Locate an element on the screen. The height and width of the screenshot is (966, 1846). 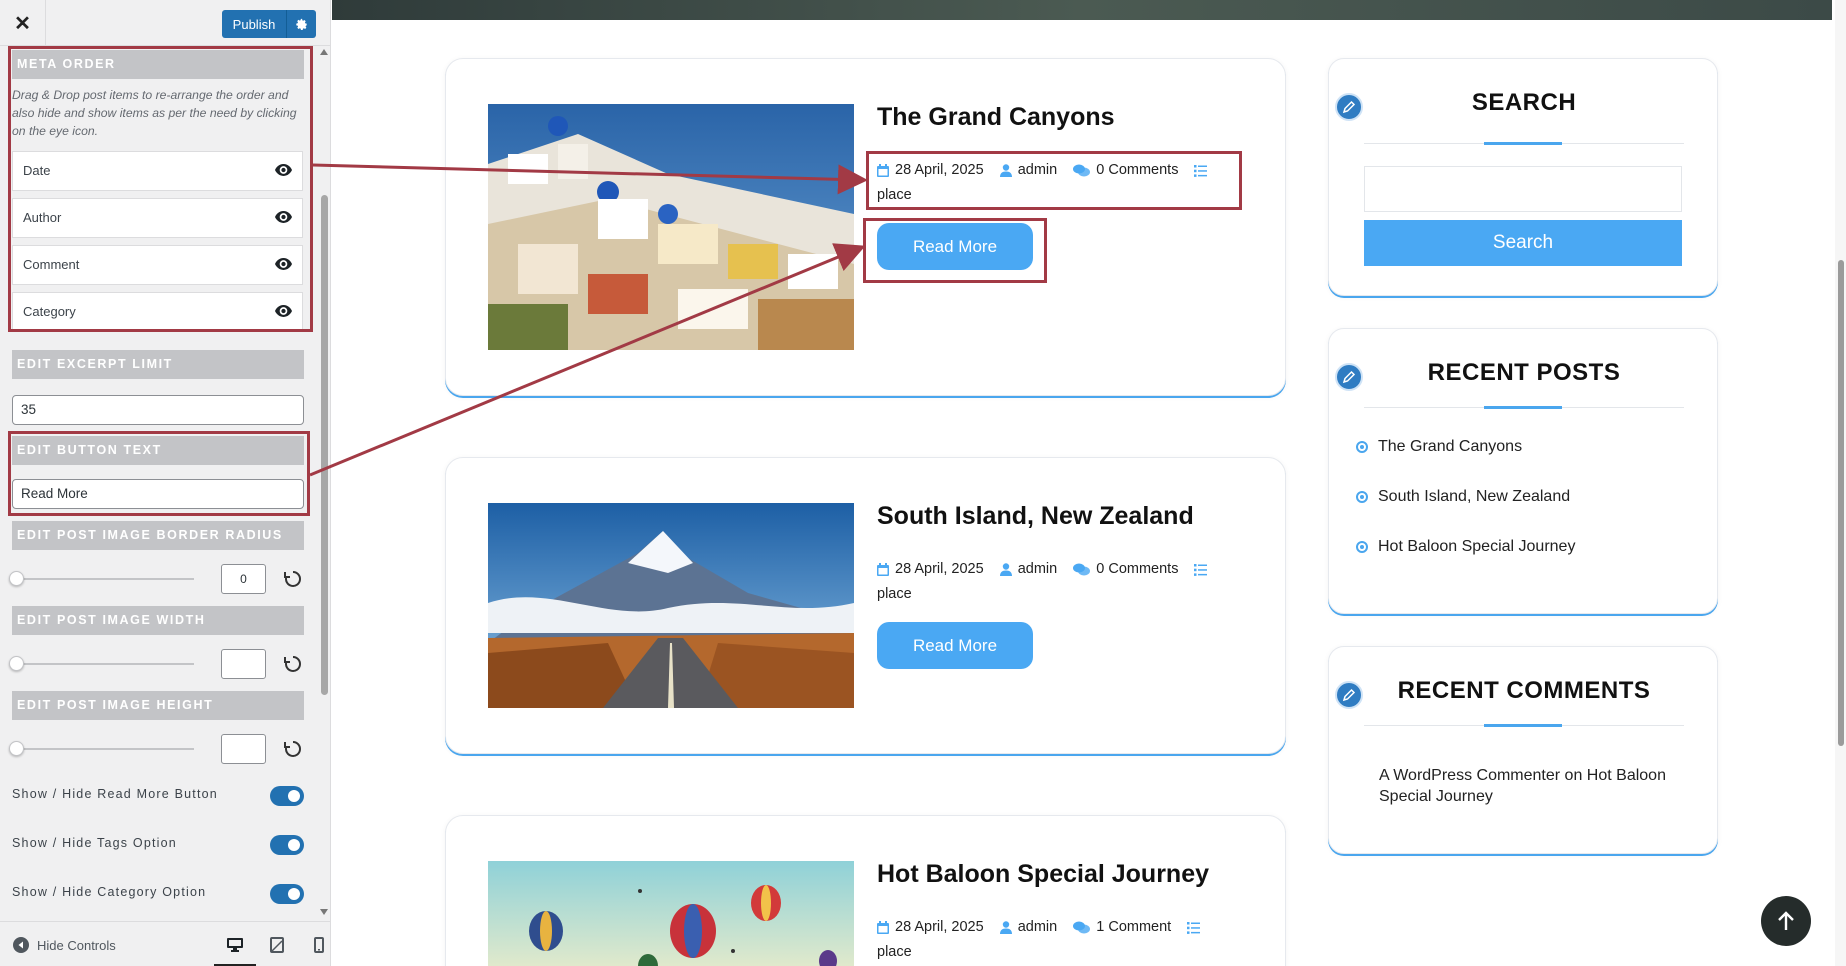
customizer-footer: Hide Controls is located at coordinates (165, 943).